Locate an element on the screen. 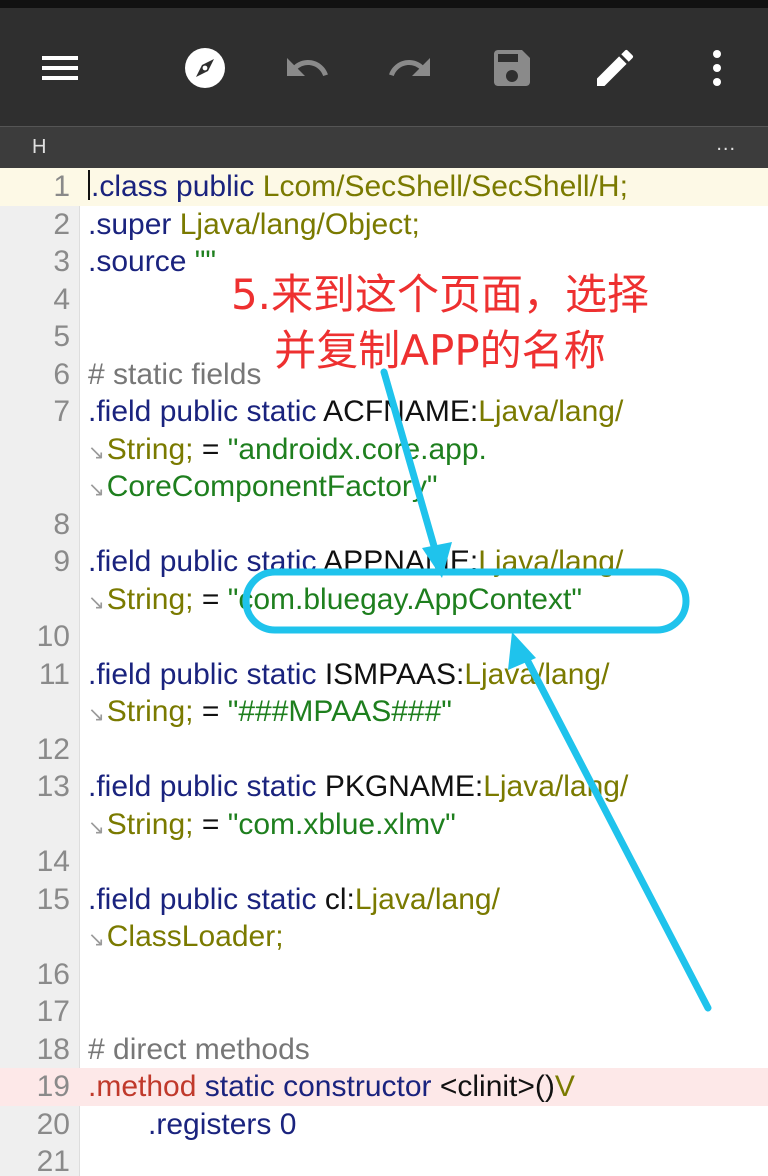  status-bar is located at coordinates (384, 4).